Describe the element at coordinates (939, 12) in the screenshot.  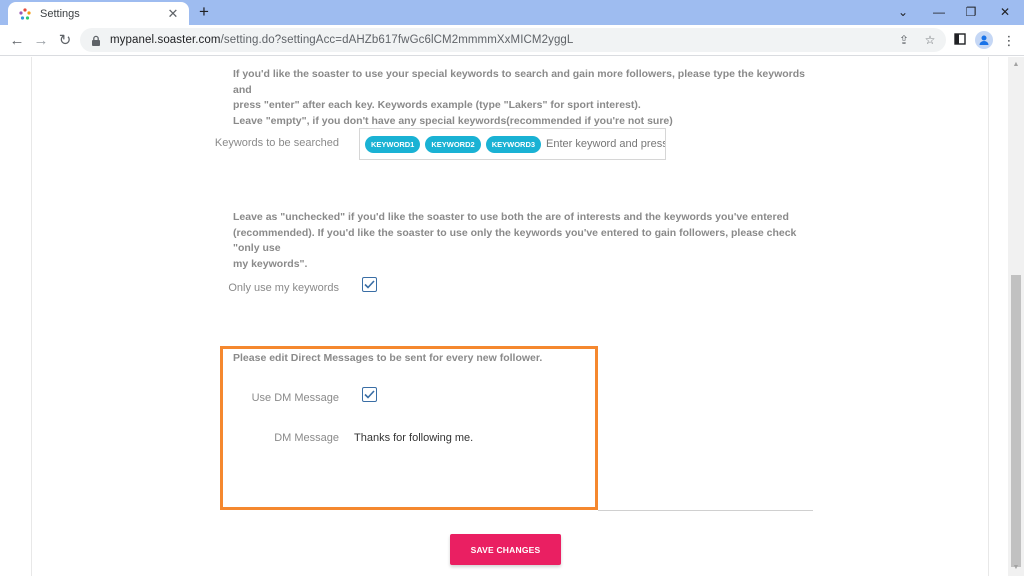
I see `minimize-window-icon: —` at that location.